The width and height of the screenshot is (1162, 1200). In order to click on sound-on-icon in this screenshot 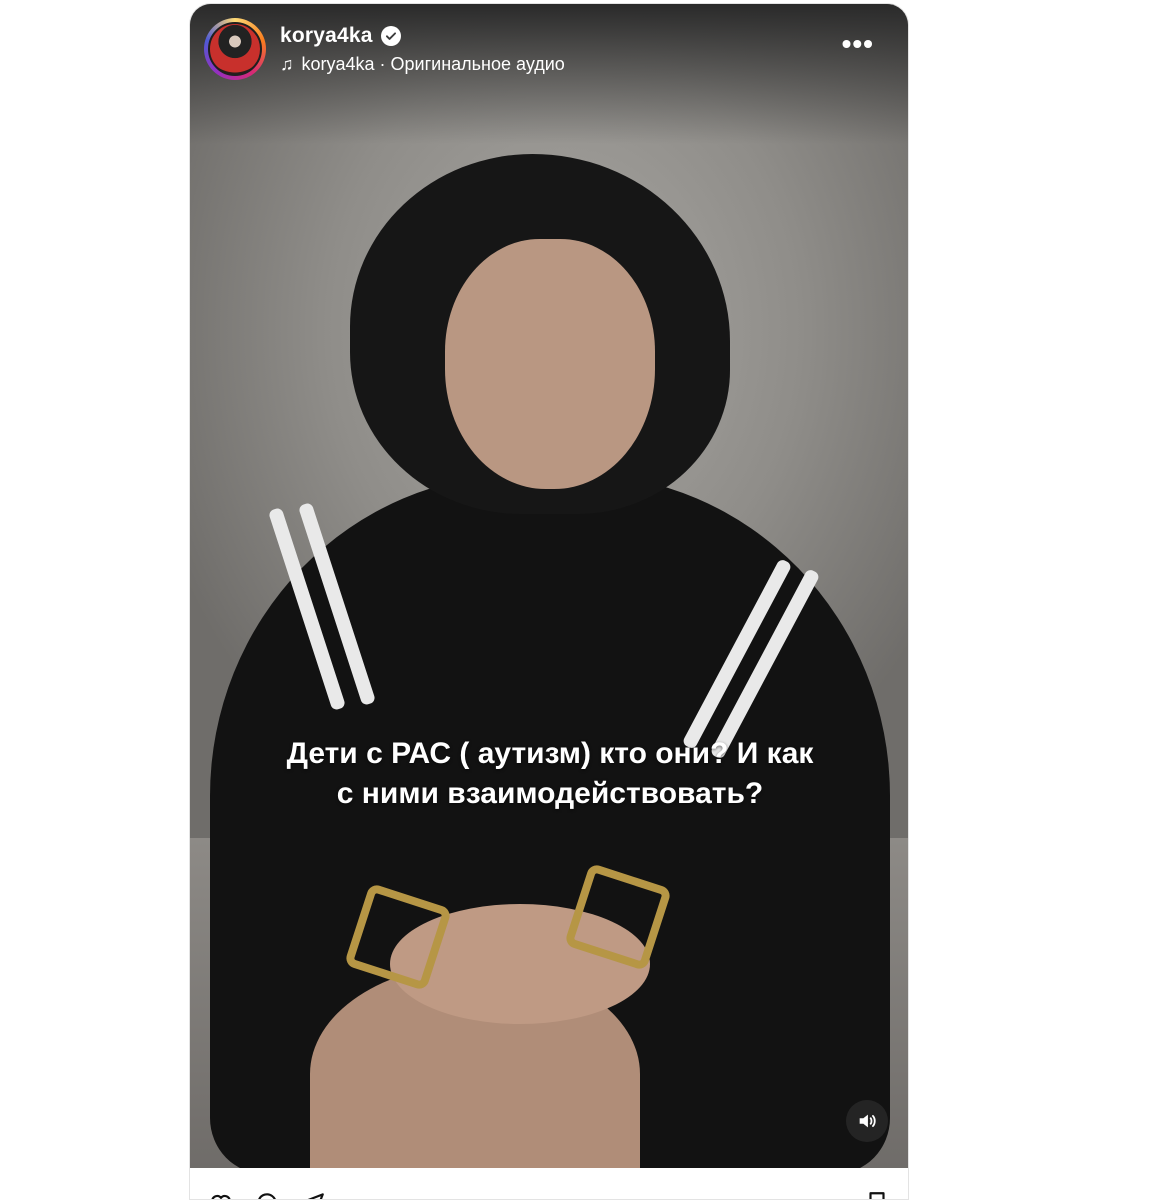, I will do `click(867, 1121)`.